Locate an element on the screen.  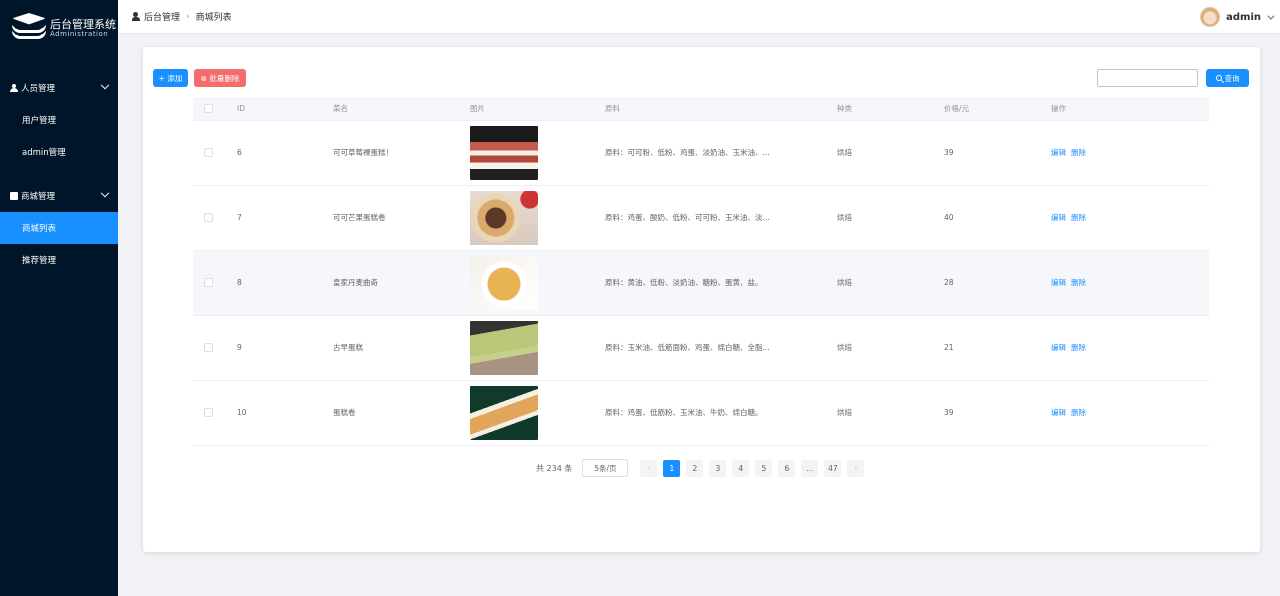
page-button-47: 47 is located at coordinates (833, 468).